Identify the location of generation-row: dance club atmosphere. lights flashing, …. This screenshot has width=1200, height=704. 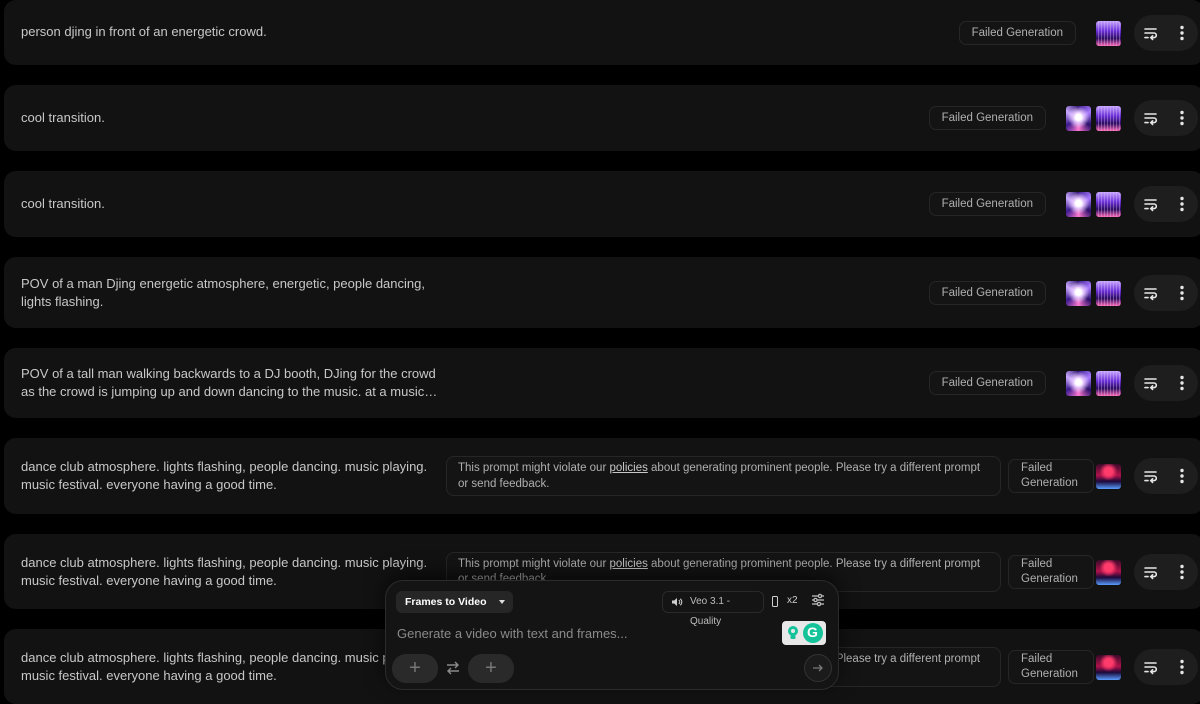
(602, 476).